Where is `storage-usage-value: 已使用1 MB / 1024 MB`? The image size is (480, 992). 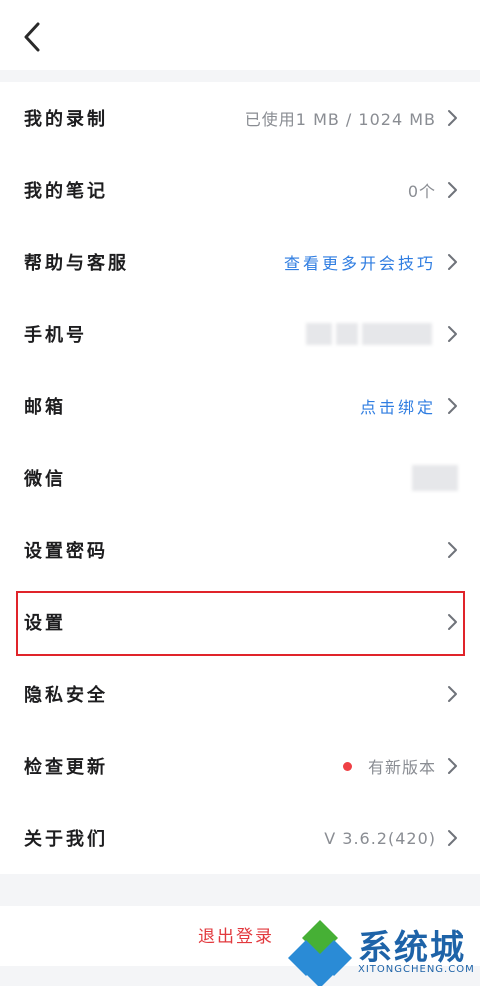 storage-usage-value: 已使用1 MB / 1024 MB is located at coordinates (340, 119).